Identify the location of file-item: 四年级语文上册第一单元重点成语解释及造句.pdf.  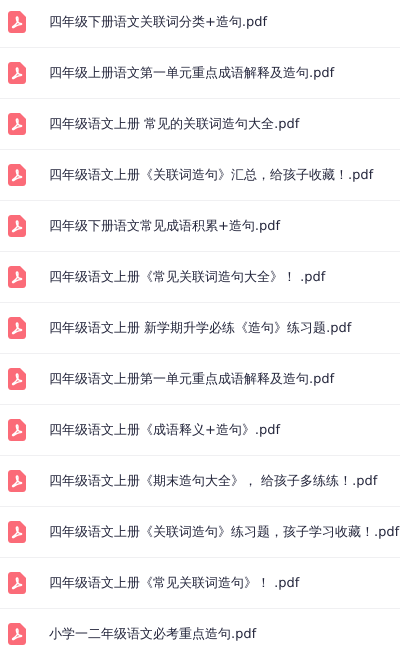
(200, 379).